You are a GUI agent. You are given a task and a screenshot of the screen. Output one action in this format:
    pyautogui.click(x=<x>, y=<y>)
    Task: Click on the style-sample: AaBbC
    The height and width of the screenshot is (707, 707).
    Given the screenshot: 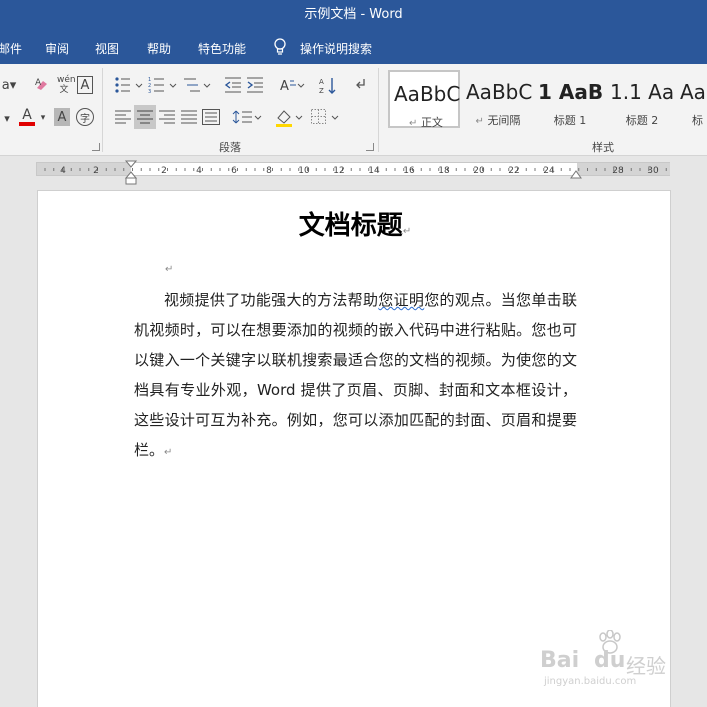 What is the action you would take?
    pyautogui.click(x=427, y=94)
    